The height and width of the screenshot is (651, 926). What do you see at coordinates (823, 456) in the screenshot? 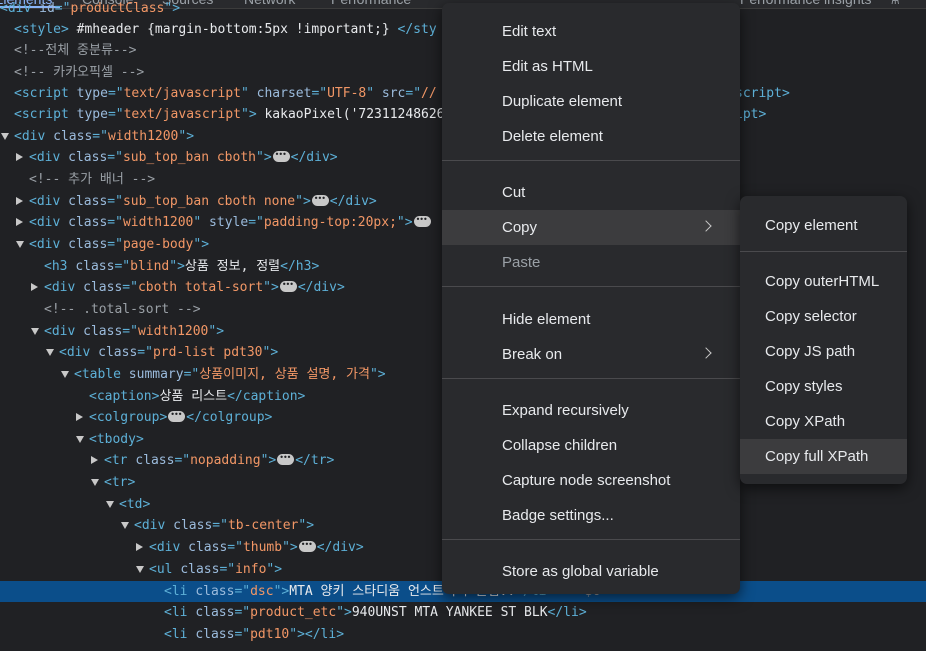
I see `submenu-item-copy-full-xpath: Copy full XPath` at bounding box center [823, 456].